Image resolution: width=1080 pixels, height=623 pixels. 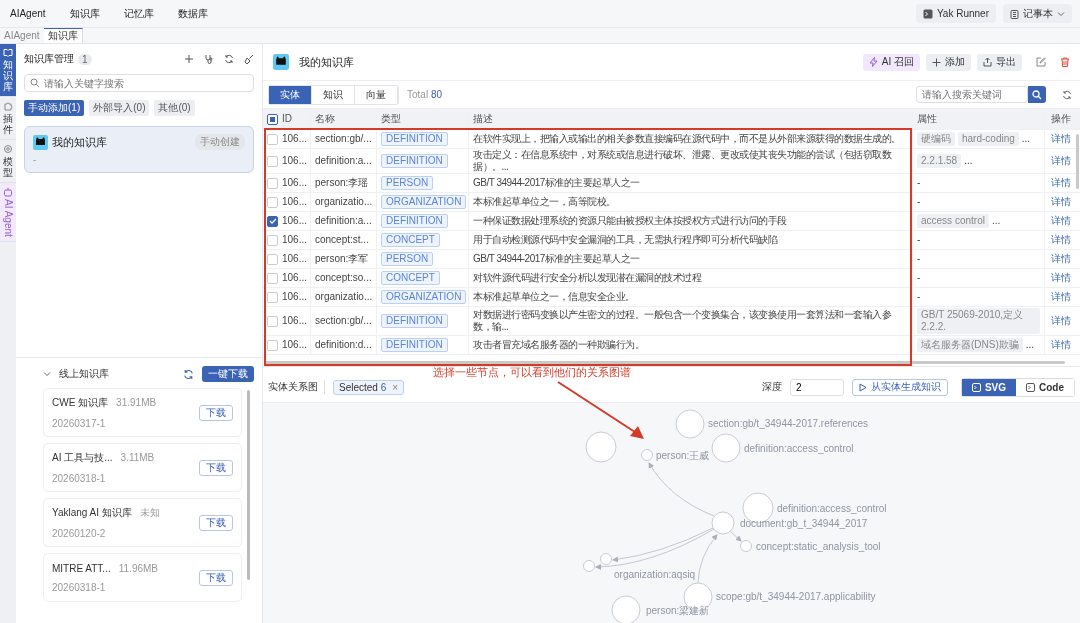 What do you see at coordinates (482, 119) in the screenshot?
I see `column-header: 描述` at bounding box center [482, 119].